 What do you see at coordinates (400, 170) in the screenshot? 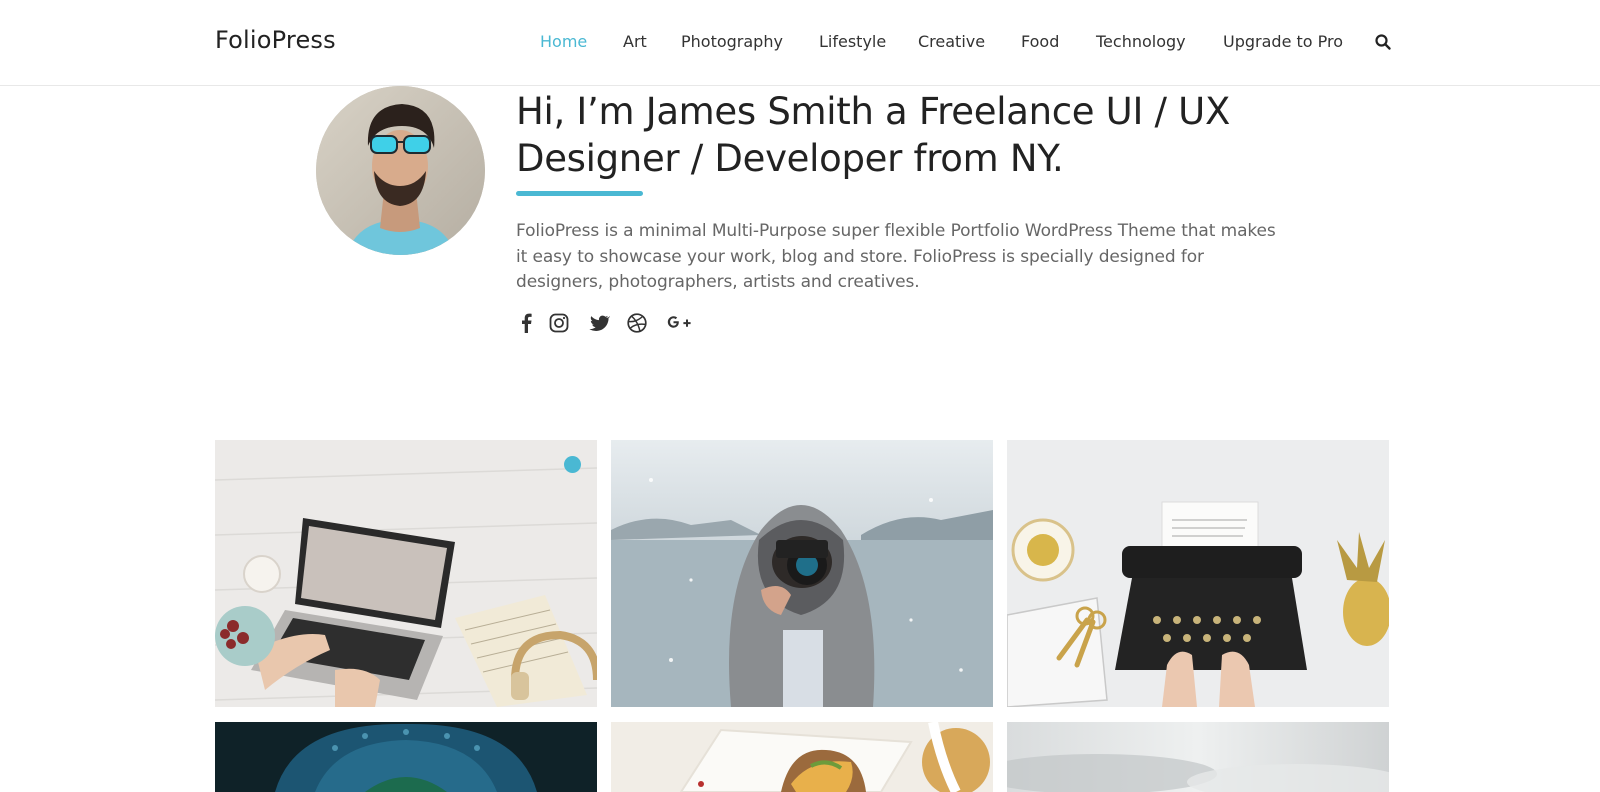
I see `profile-avatar` at bounding box center [400, 170].